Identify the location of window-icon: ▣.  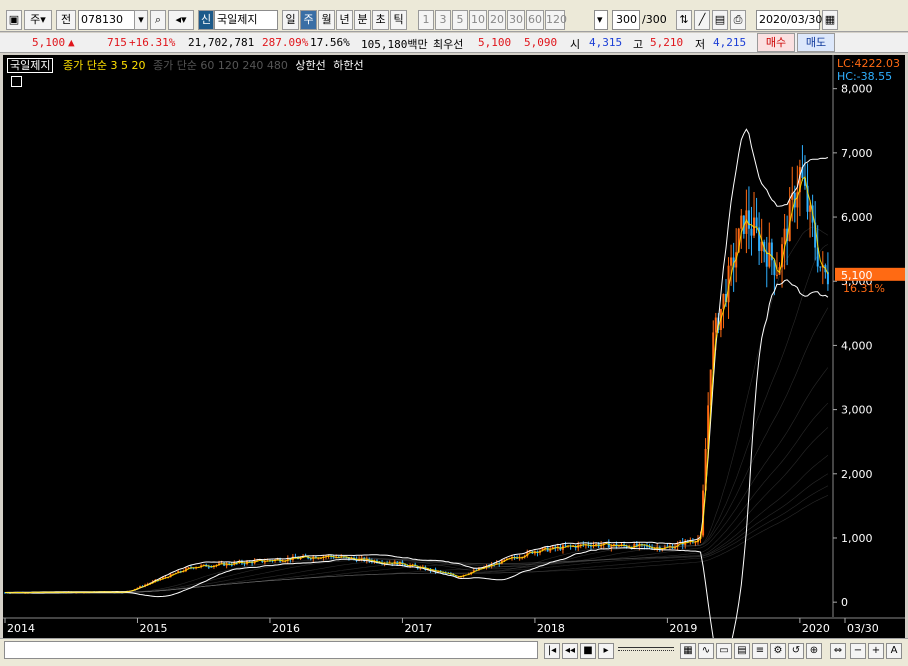
(14, 20).